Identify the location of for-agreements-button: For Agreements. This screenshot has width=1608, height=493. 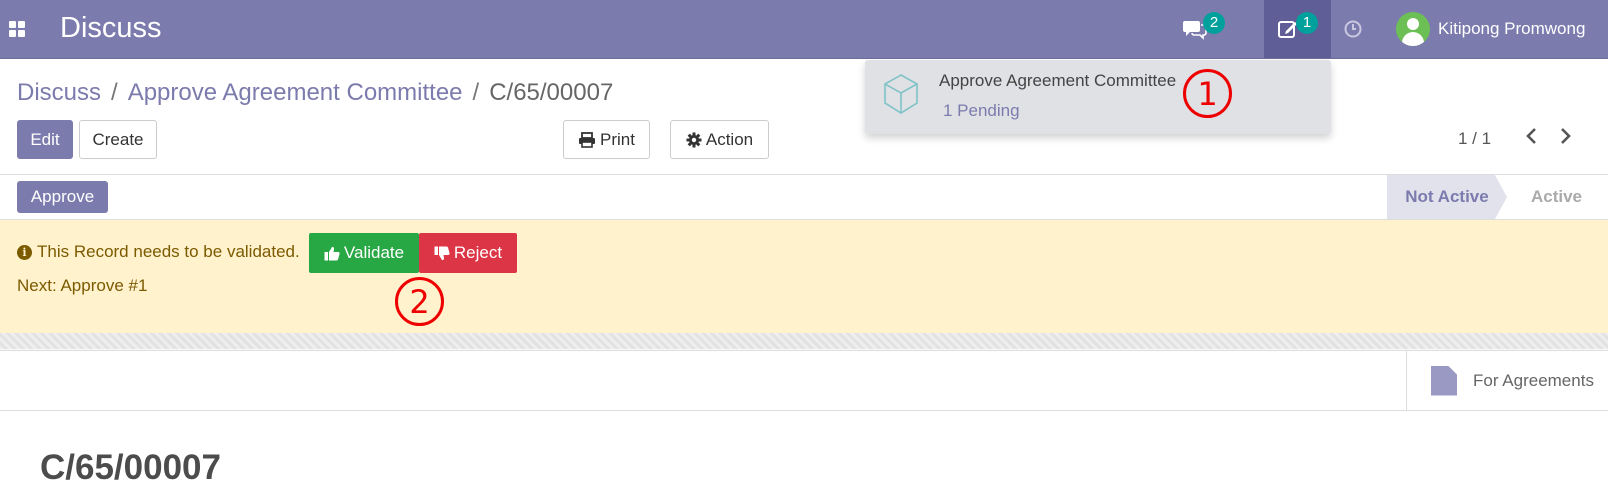
(1507, 380).